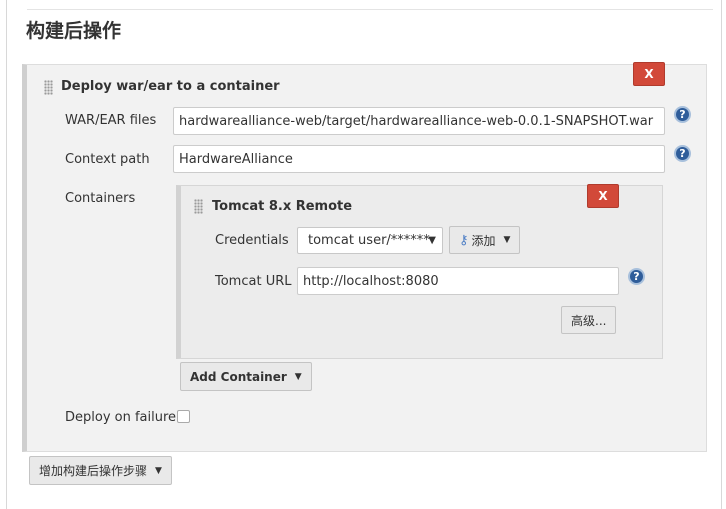 The width and height of the screenshot is (726, 509). I want to click on step-title: Deploy war/ear to a container, so click(170, 86).